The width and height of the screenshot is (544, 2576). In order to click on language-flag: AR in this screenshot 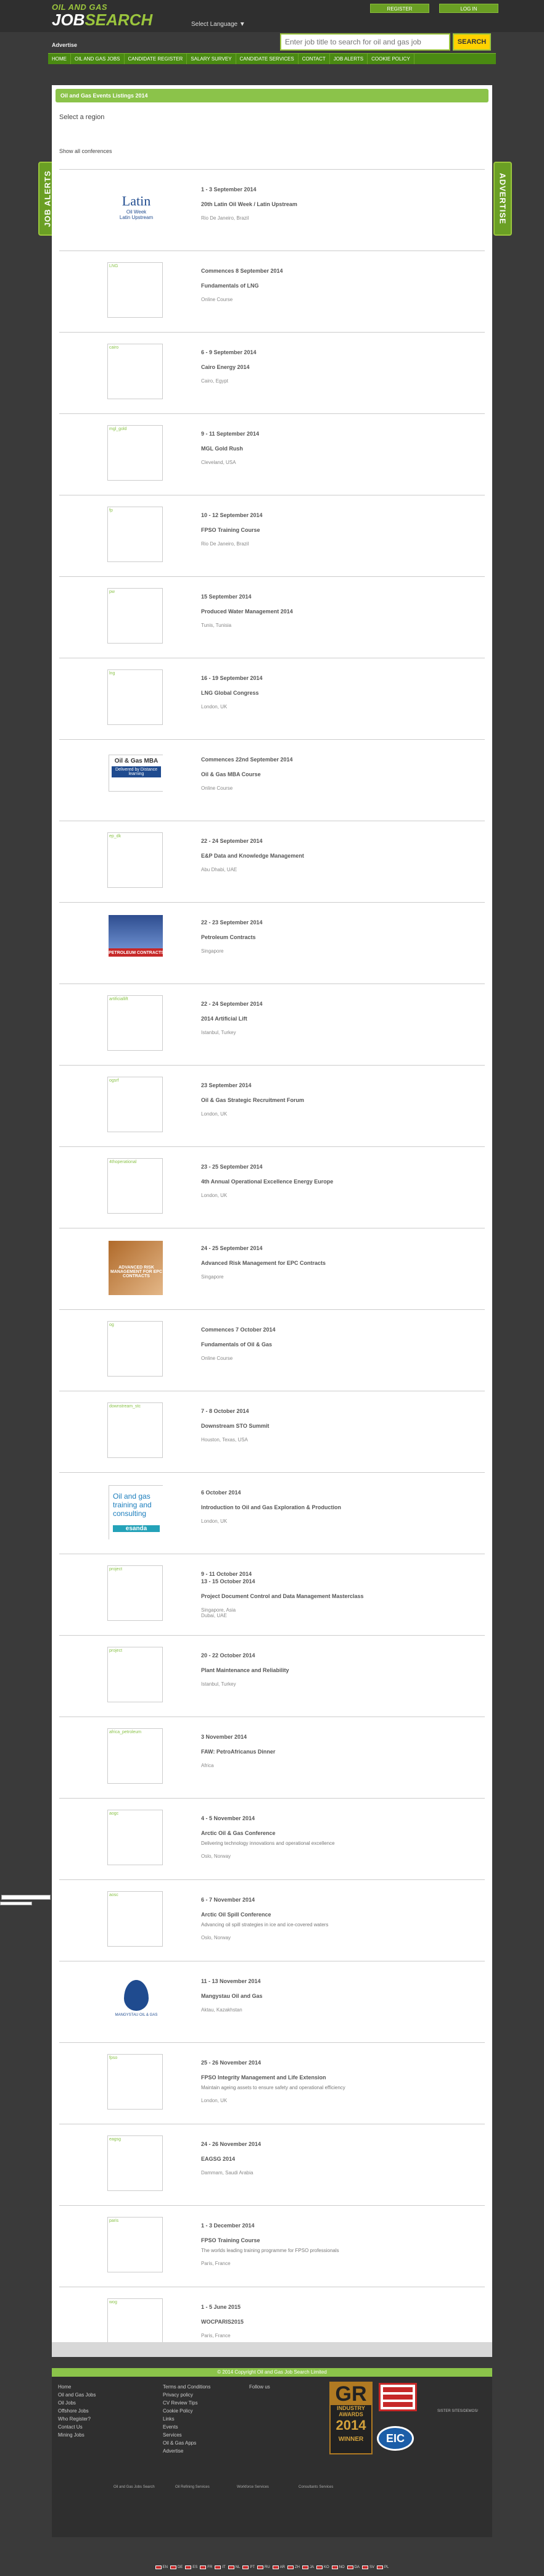, I will do `click(278, 2568)`.